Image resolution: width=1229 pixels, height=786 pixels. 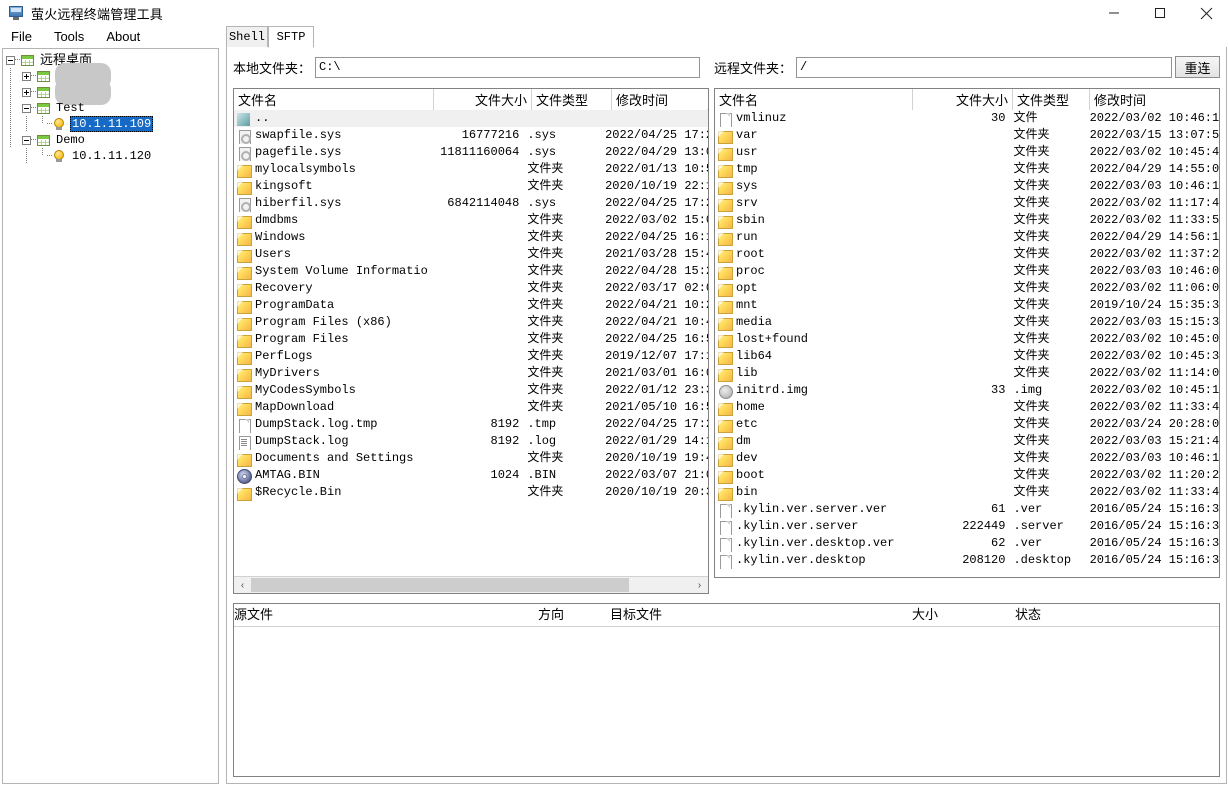 What do you see at coordinates (471, 407) in the screenshot?
I see `file-row: MapDownload 文件夹 2021/05/10 16:5` at bounding box center [471, 407].